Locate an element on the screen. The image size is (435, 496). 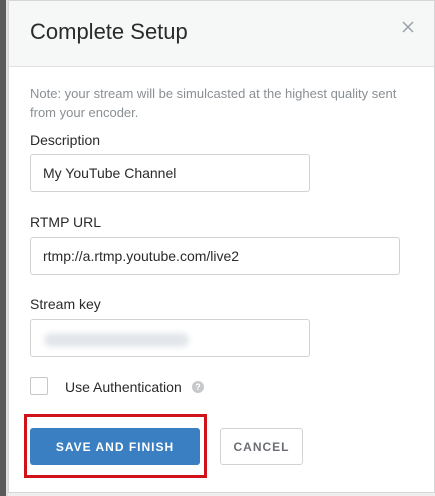
window-bottom-edge is located at coordinates (221, 494).